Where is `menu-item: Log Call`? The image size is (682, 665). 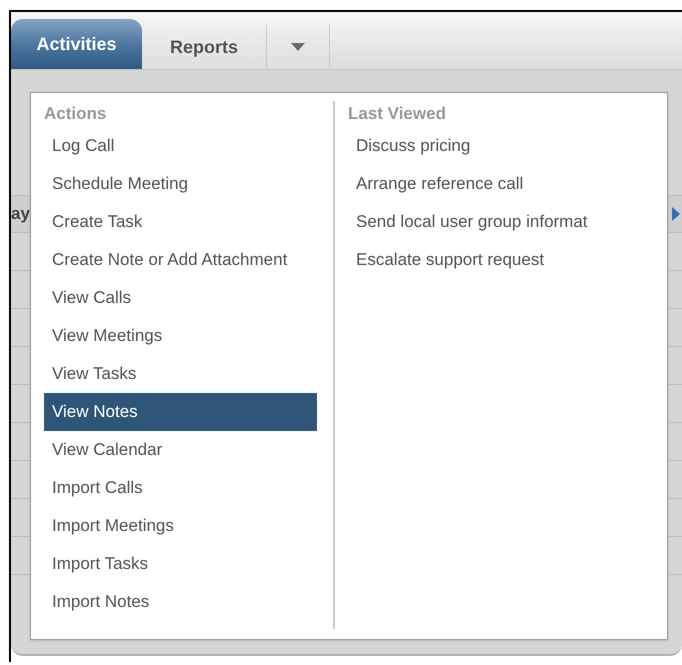
menu-item: Log Call is located at coordinates (180, 146).